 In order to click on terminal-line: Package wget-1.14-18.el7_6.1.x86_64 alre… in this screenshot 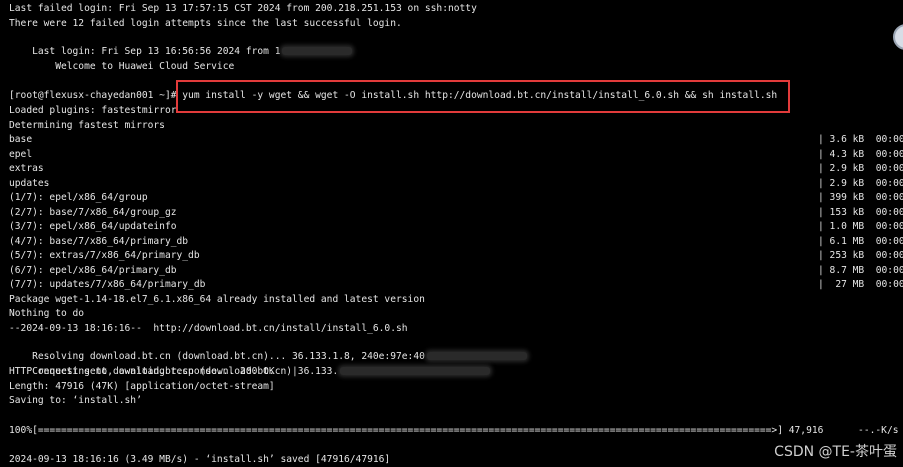, I will do `click(217, 299)`.